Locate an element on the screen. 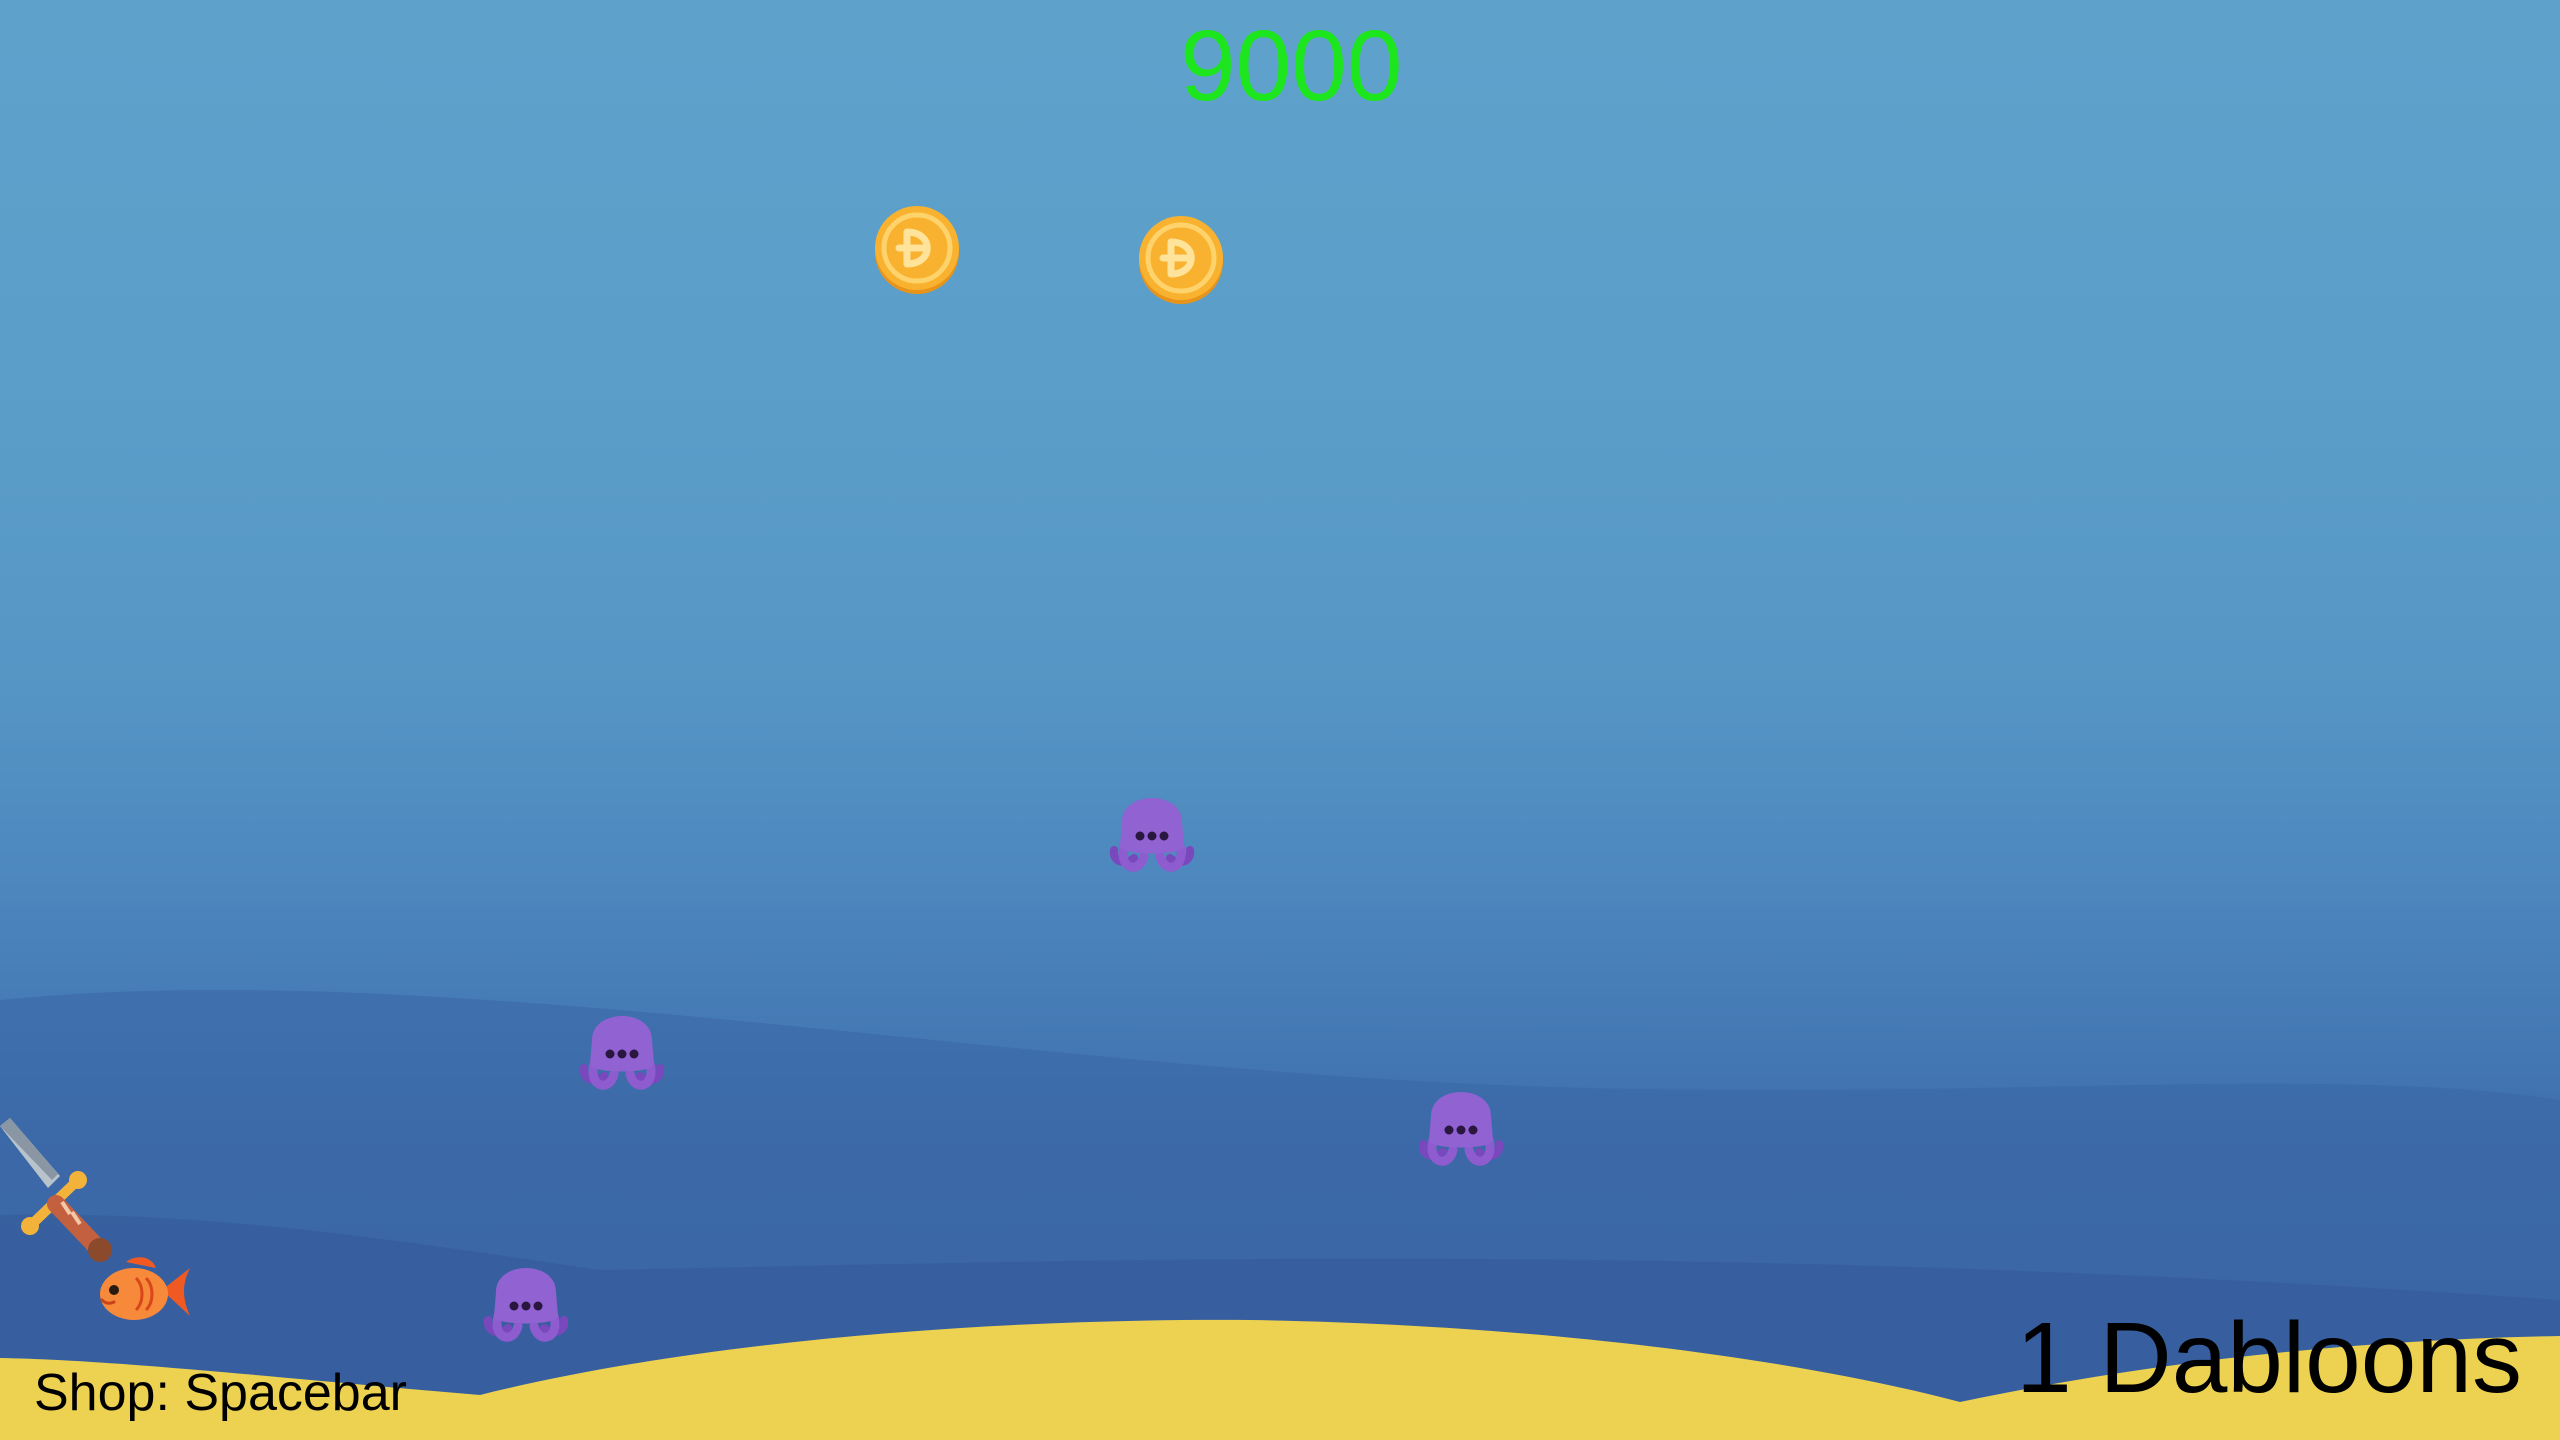 The height and width of the screenshot is (1440, 2560). shop-hint-label: Shop: Spacebar is located at coordinates (220, 1393).